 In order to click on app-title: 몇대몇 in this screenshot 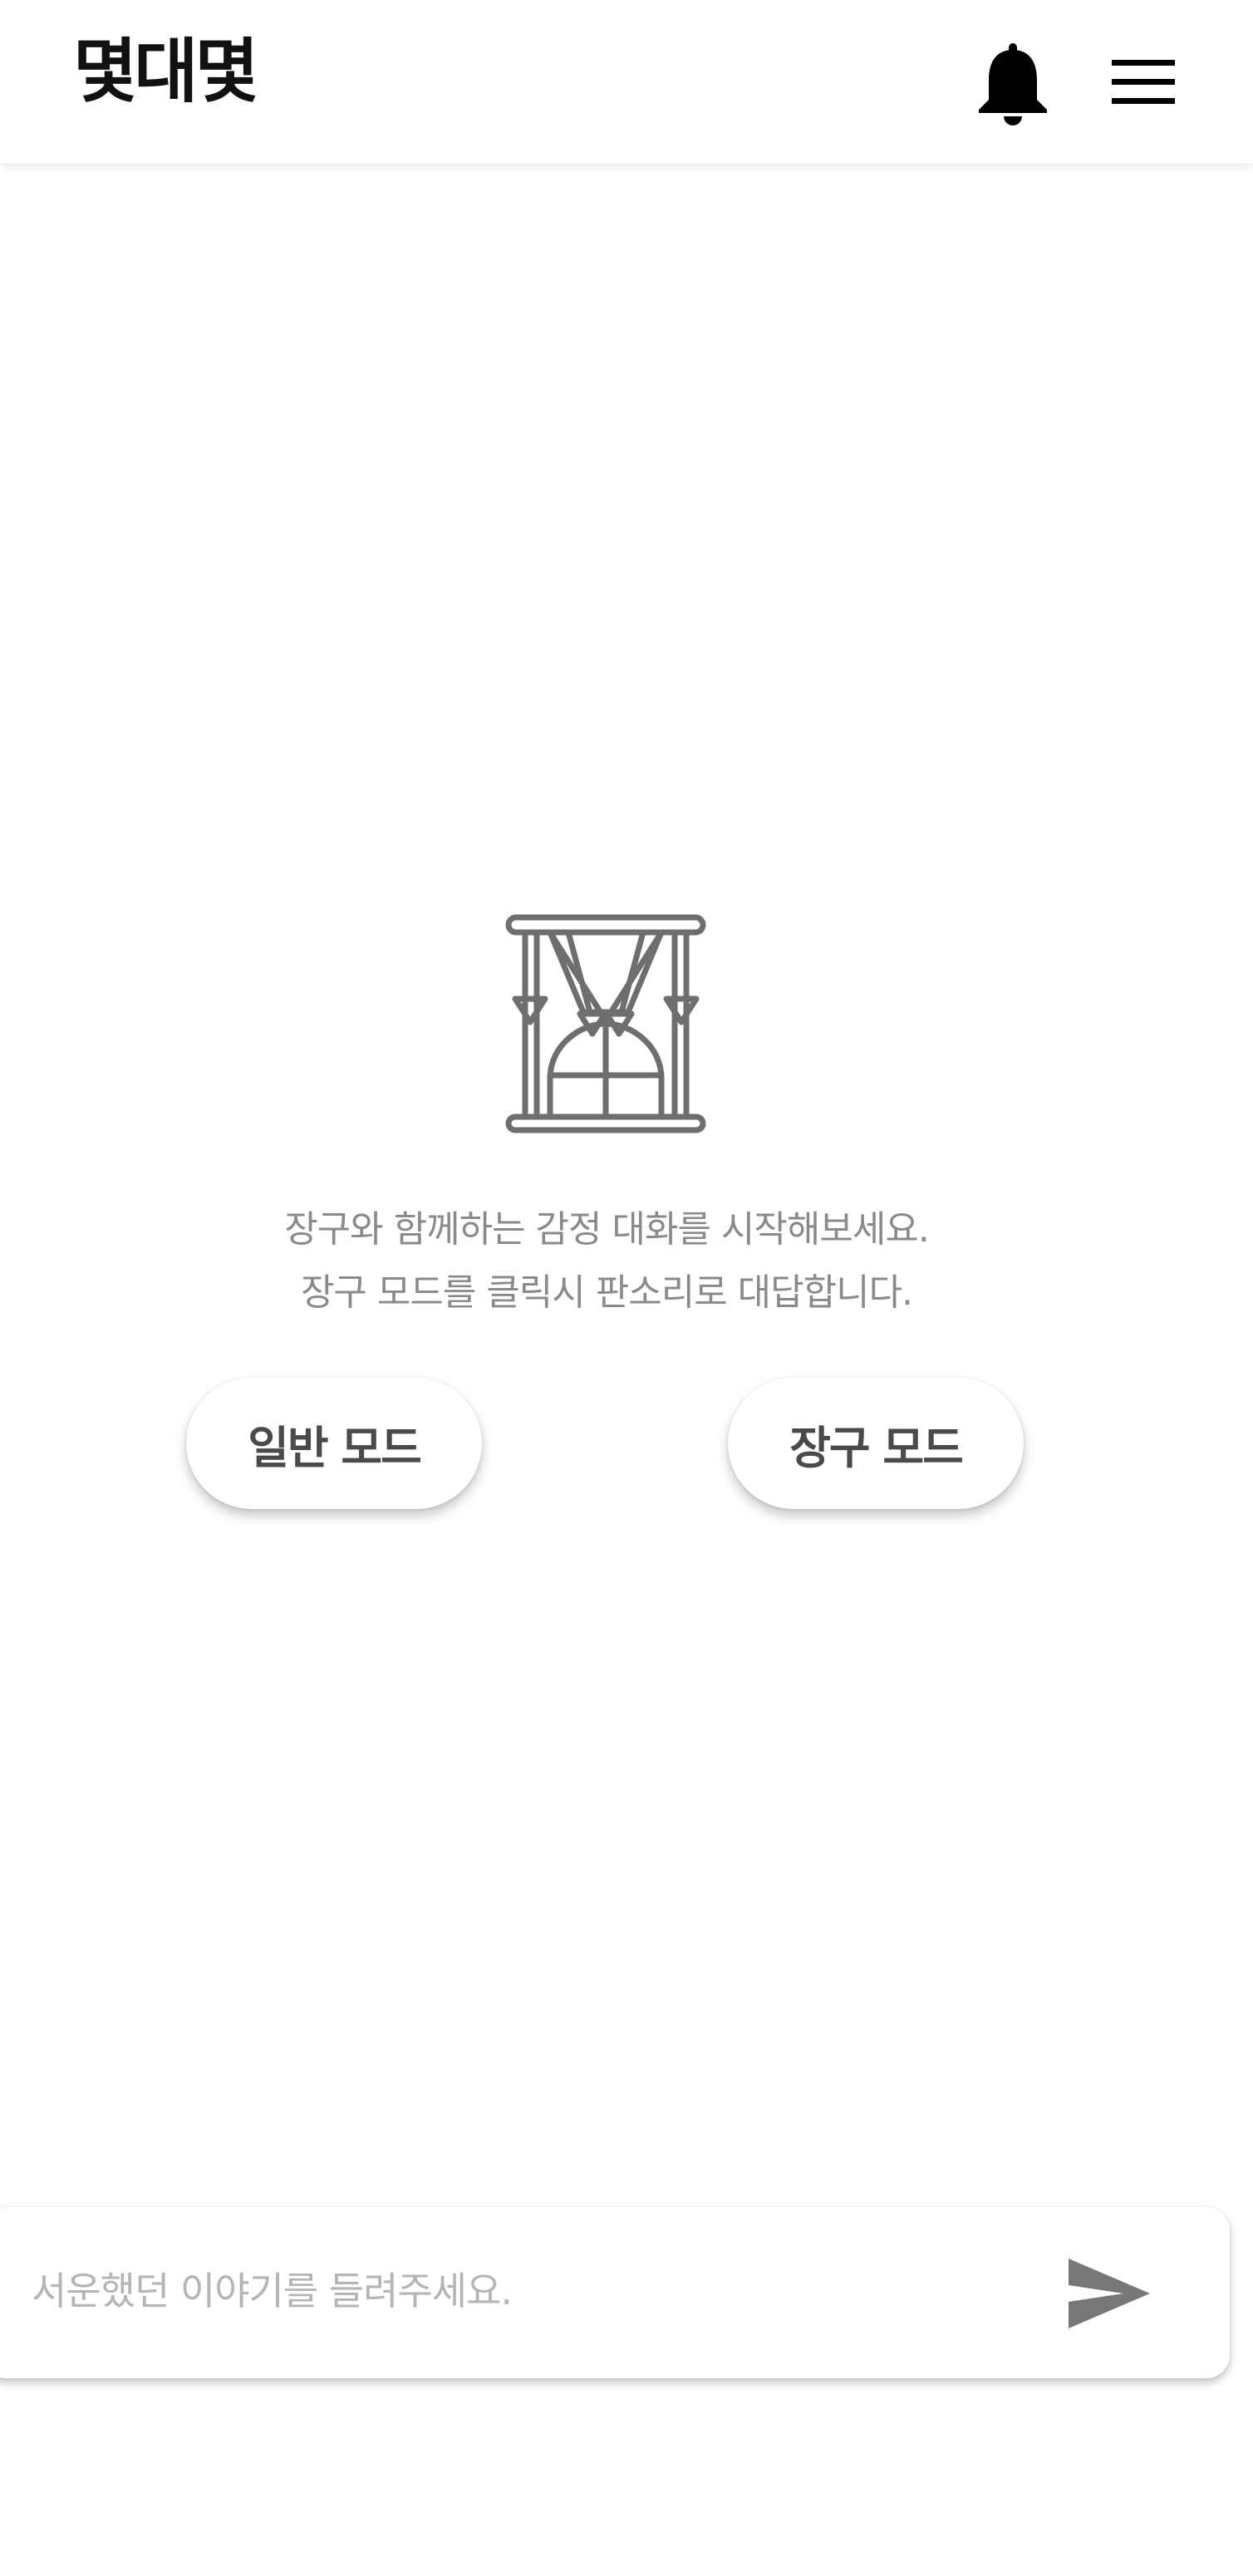, I will do `click(166, 71)`.